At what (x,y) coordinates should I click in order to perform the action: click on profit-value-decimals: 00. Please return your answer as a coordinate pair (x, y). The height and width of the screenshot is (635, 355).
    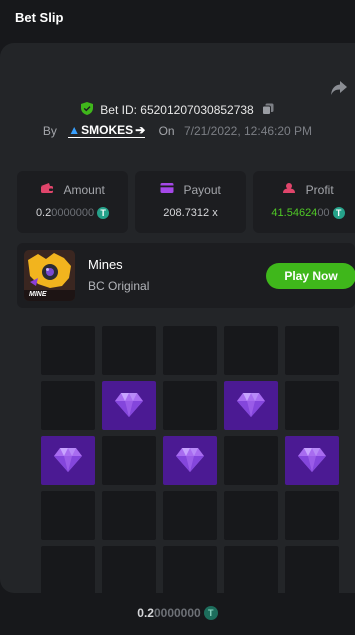
    Looking at the image, I should click on (323, 213).